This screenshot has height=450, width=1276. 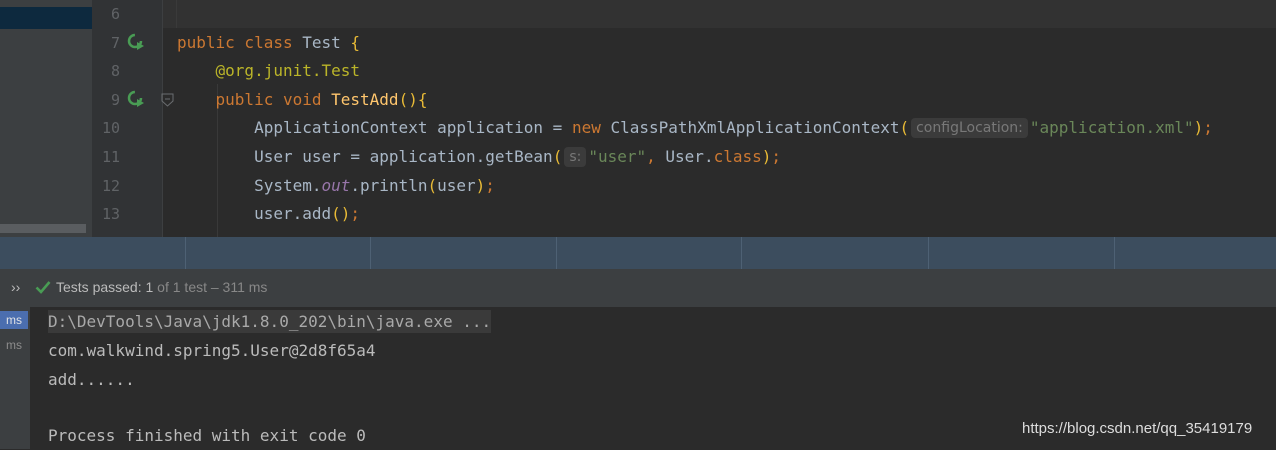 What do you see at coordinates (110, 157) in the screenshot?
I see `line-number: 11` at bounding box center [110, 157].